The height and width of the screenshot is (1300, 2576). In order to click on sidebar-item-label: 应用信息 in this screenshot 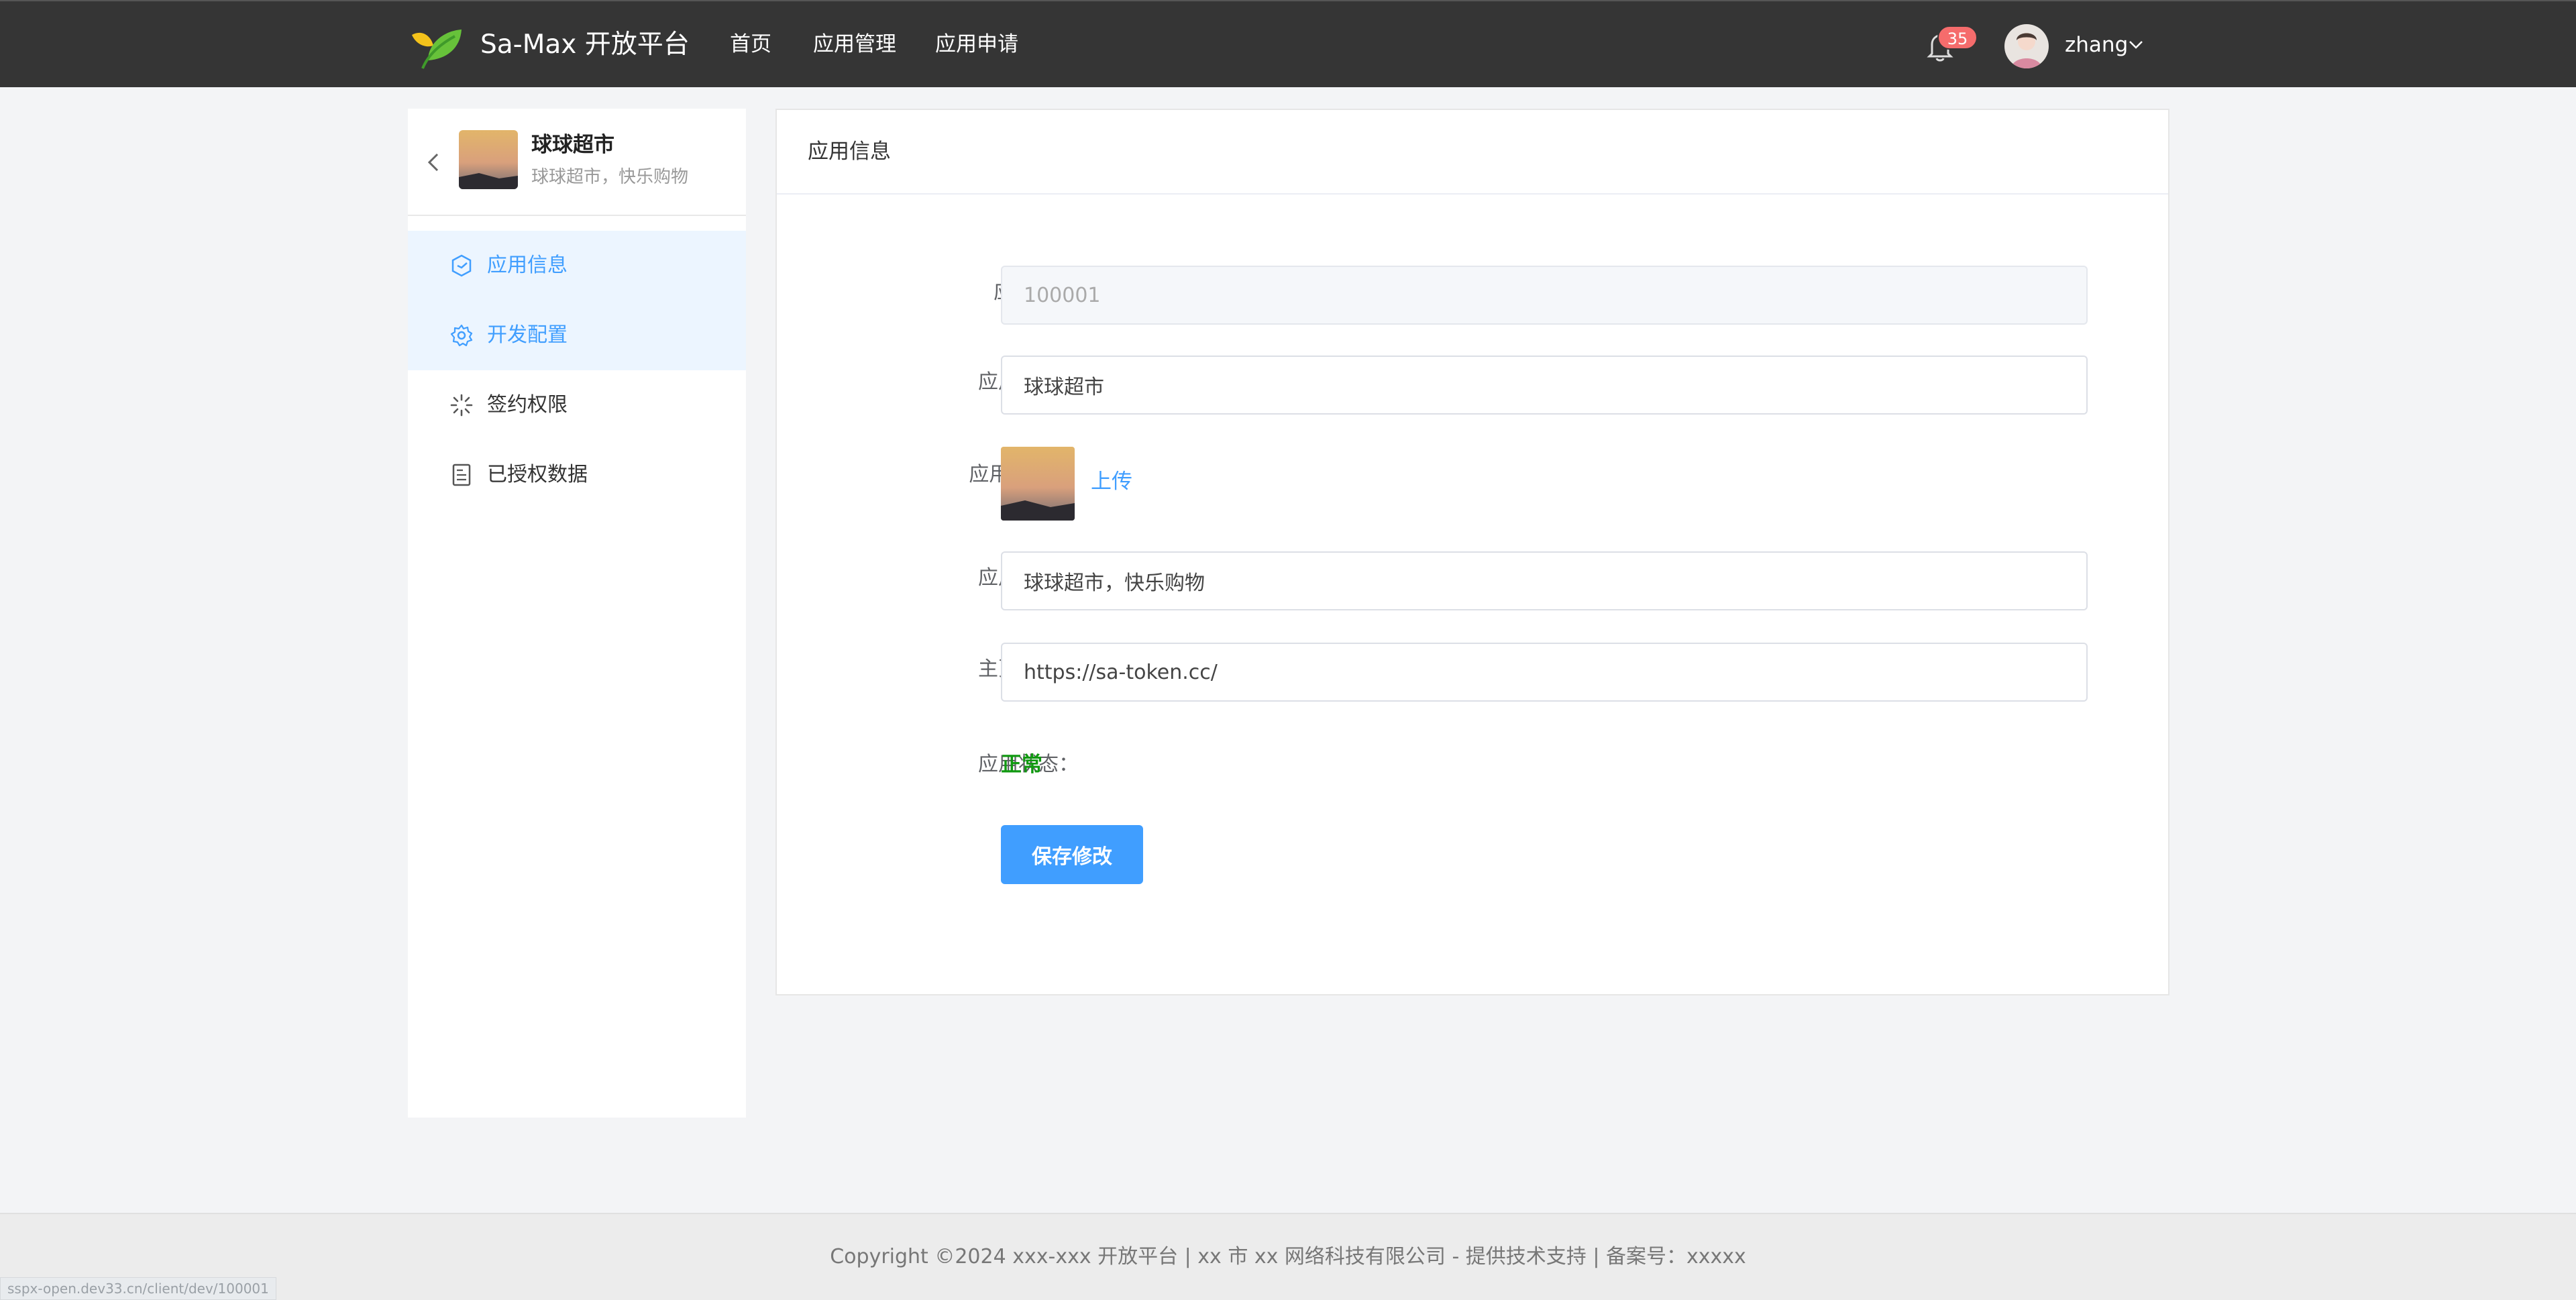, I will do `click(527, 266)`.